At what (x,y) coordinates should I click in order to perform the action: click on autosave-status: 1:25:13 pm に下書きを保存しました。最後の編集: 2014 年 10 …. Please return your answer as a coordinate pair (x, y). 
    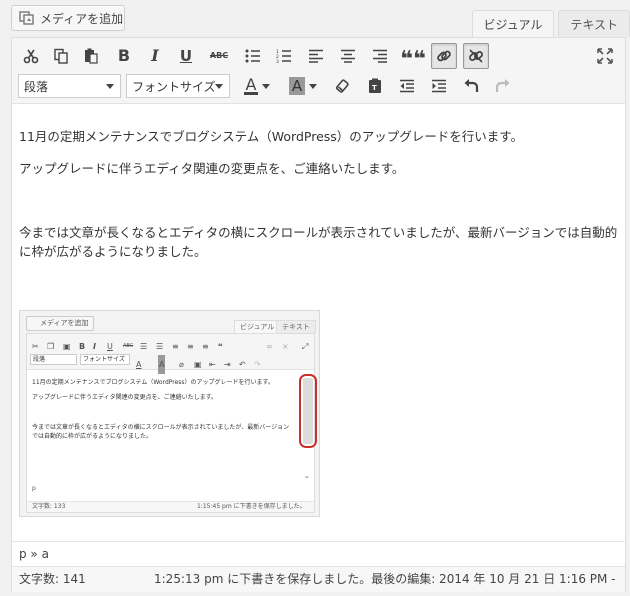
    Looking at the image, I should click on (385, 579).